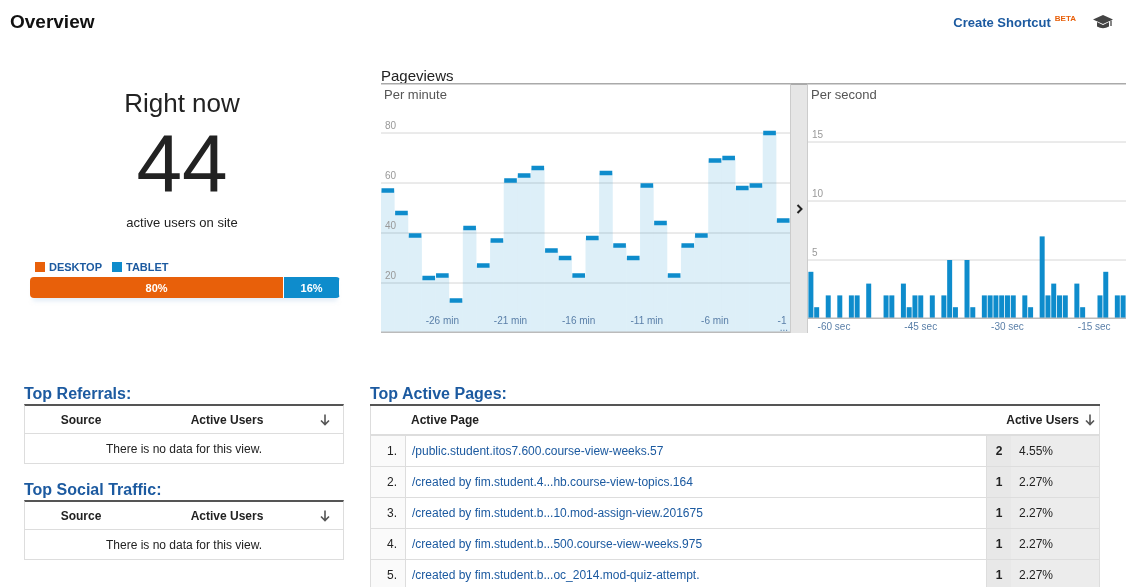 The height and width of the screenshot is (587, 1126). What do you see at coordinates (415, 94) in the screenshot?
I see `chart-label: Per minute` at bounding box center [415, 94].